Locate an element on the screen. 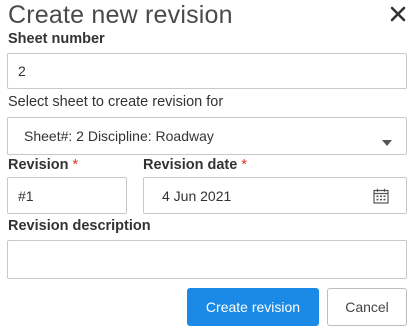 This screenshot has width=413, height=330. revision-label: Revision * is located at coordinates (43, 165).